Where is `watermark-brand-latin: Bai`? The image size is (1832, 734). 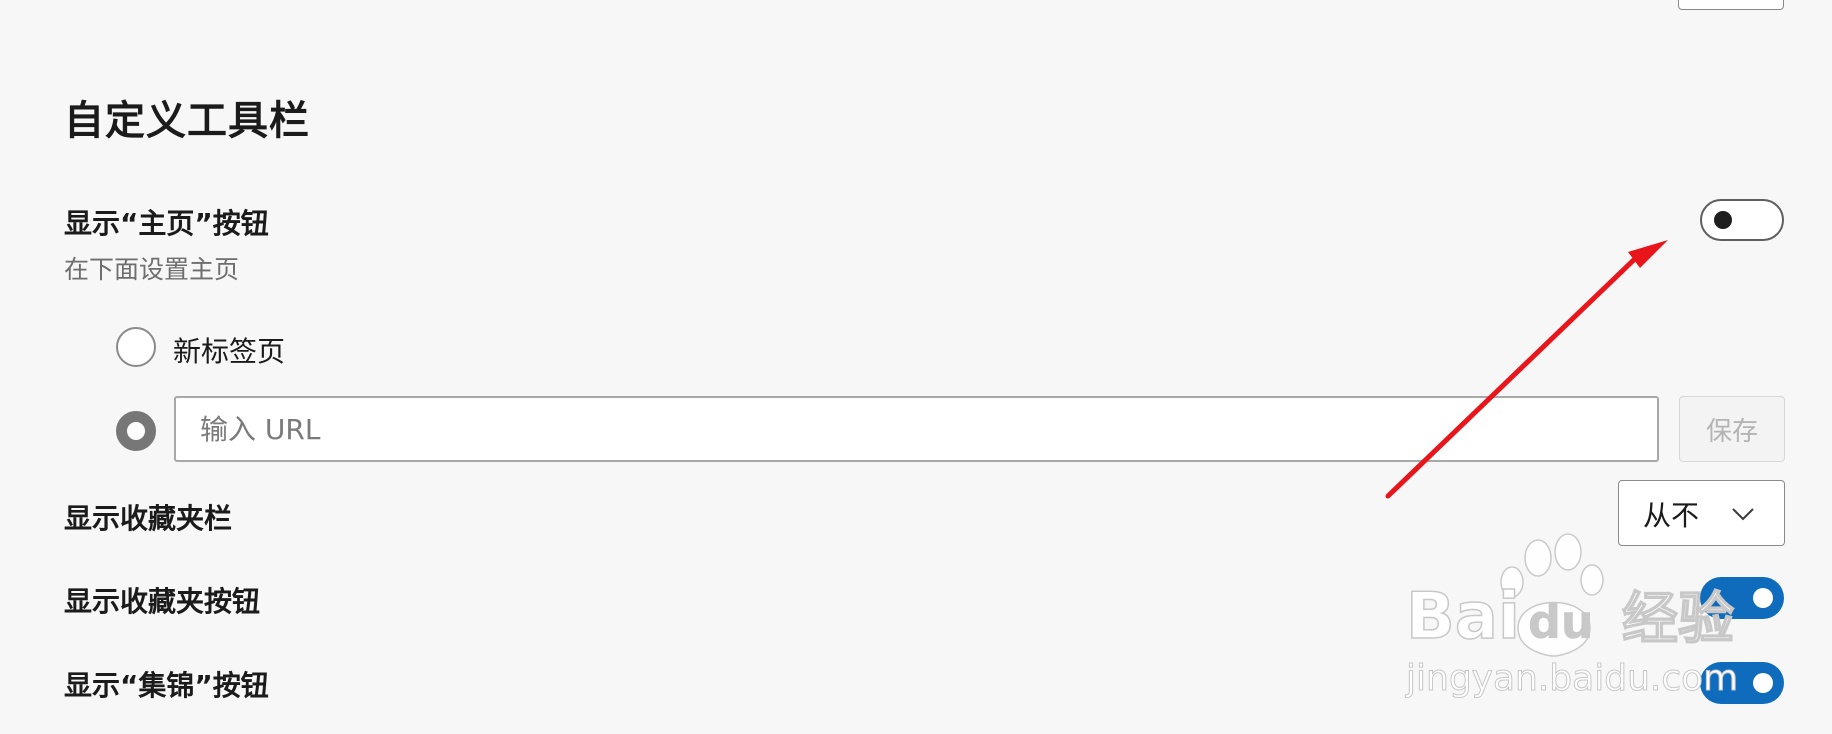
watermark-brand-latin: Bai is located at coordinates (1463, 617).